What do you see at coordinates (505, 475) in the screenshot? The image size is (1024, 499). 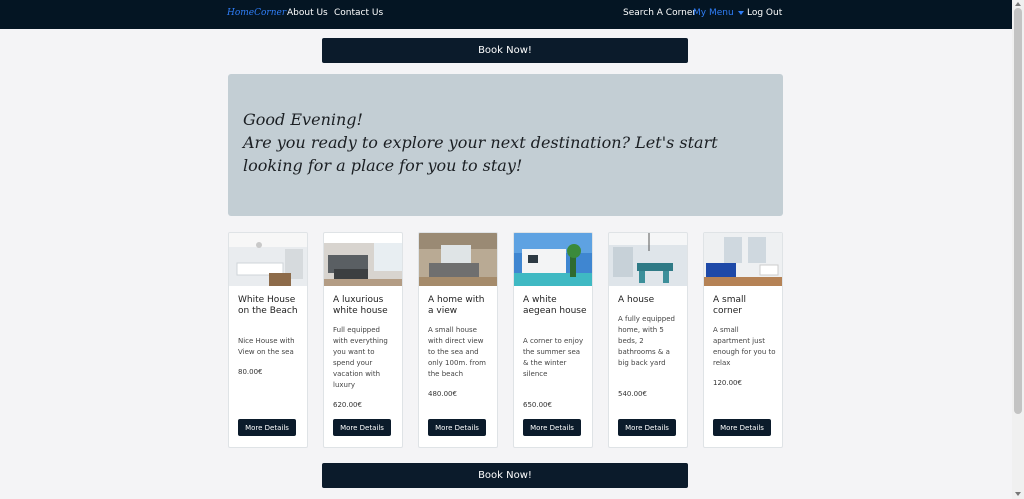 I see `book-now-button-bottom: Book Now!` at bounding box center [505, 475].